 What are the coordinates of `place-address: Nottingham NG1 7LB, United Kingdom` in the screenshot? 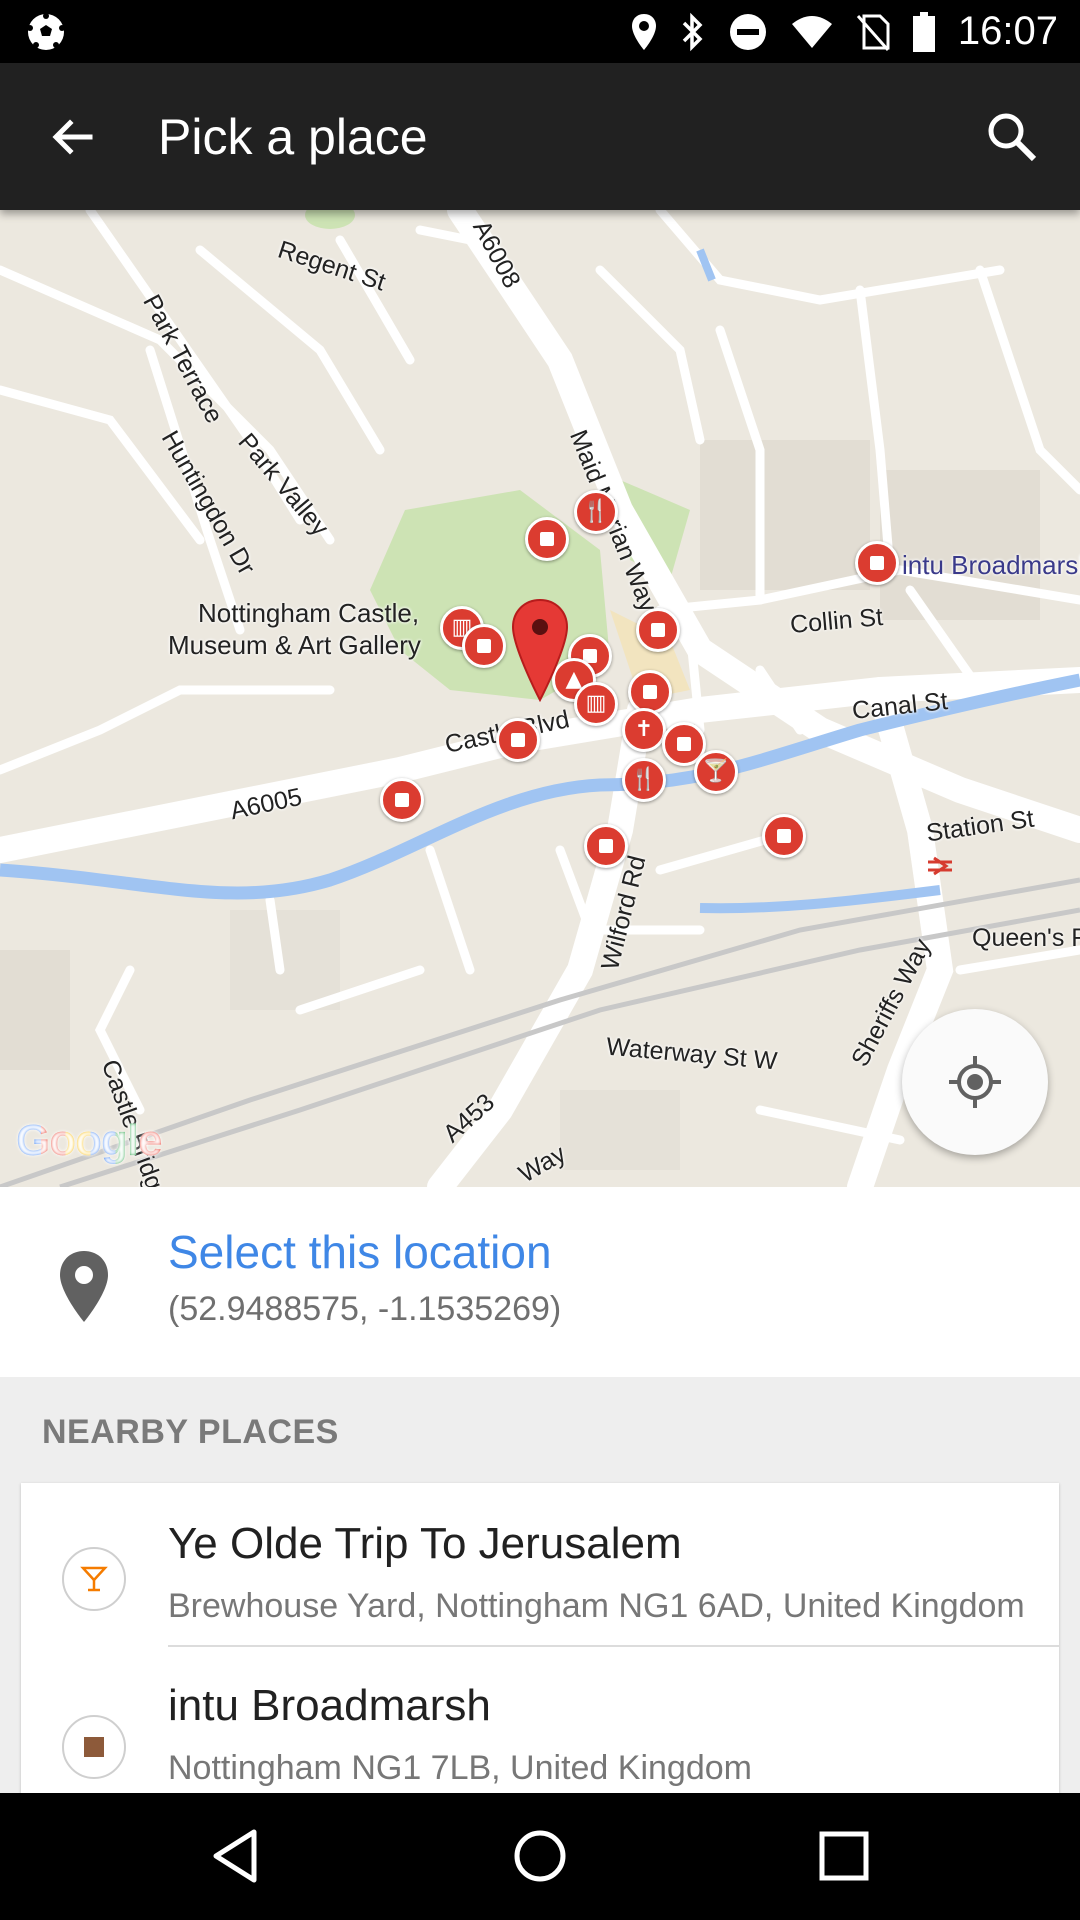 It's located at (460, 1768).